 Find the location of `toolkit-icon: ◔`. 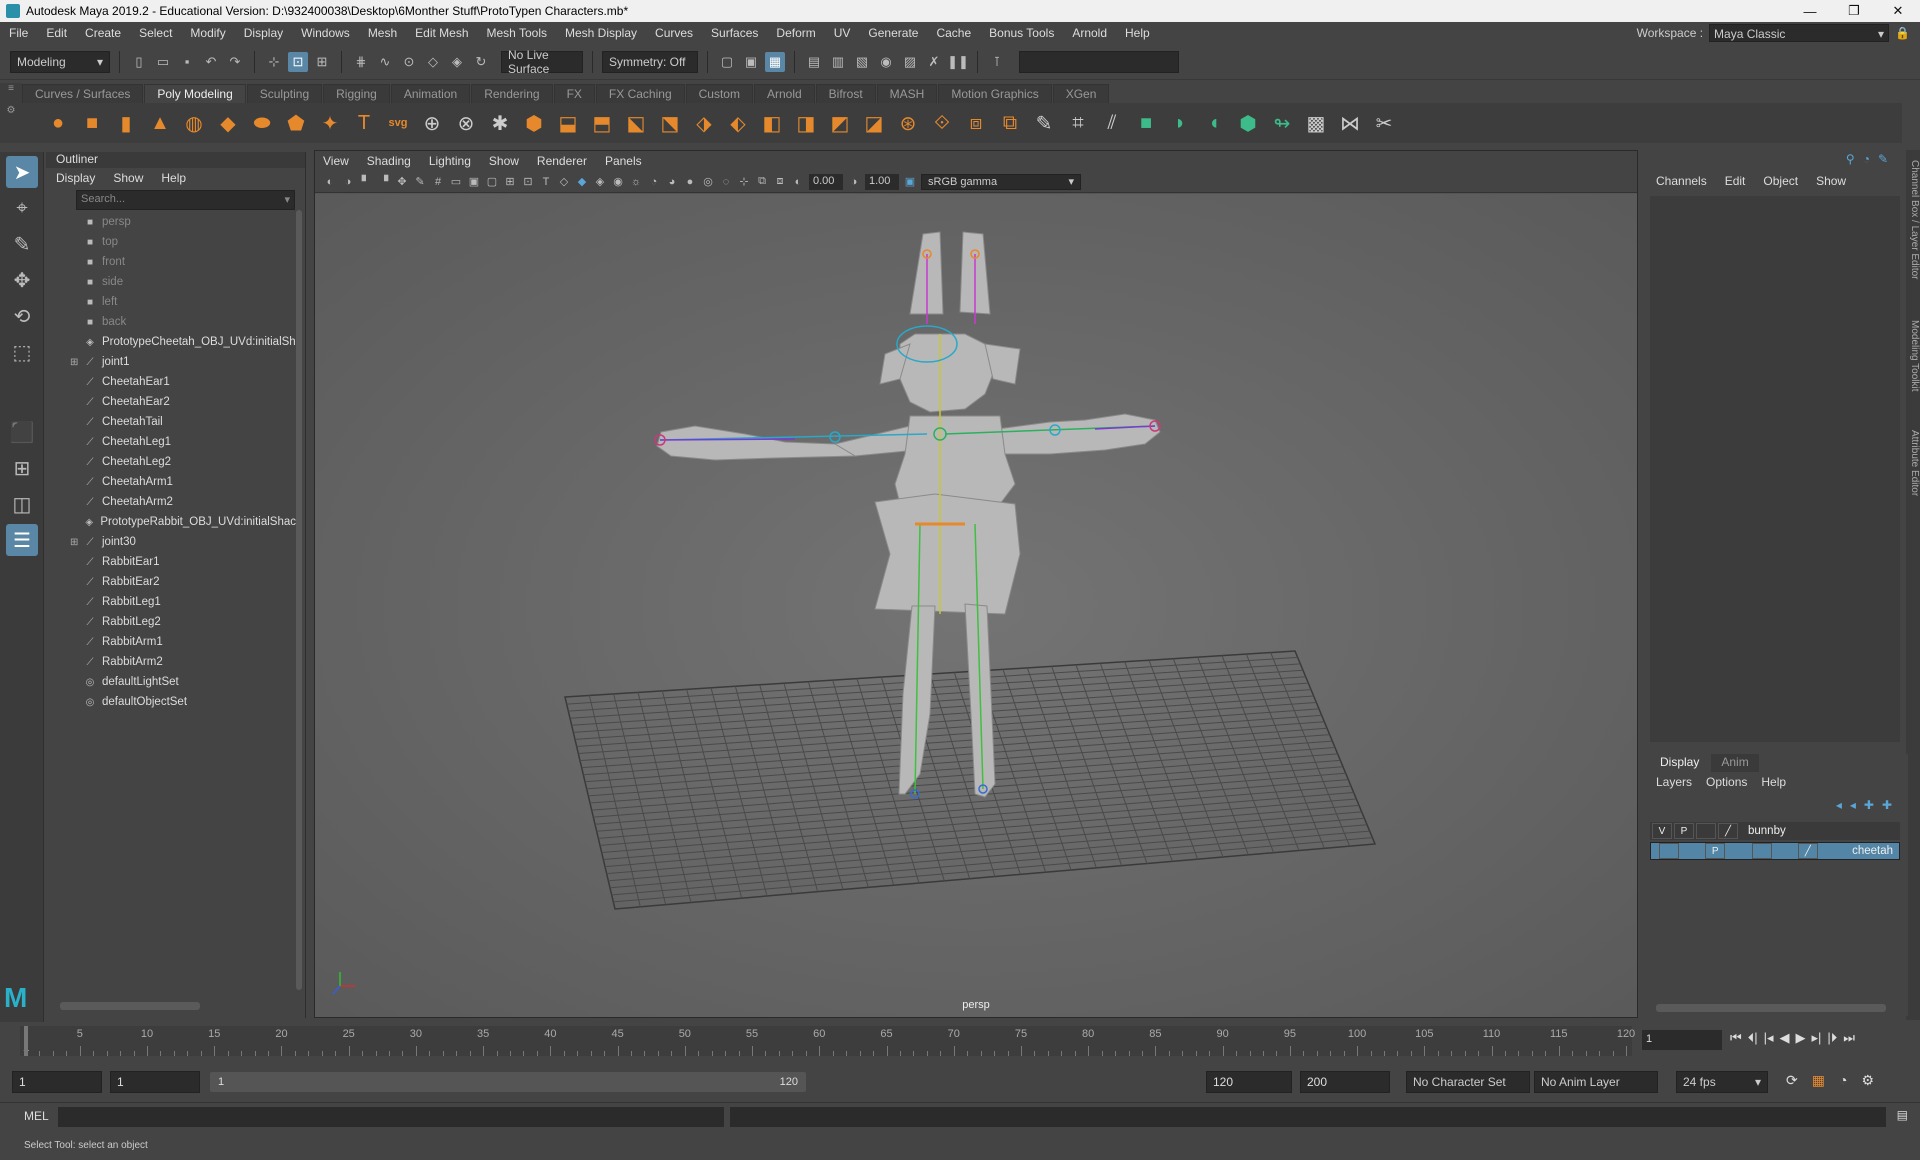

toolkit-icon: ◔ is located at coordinates (1866, 159).